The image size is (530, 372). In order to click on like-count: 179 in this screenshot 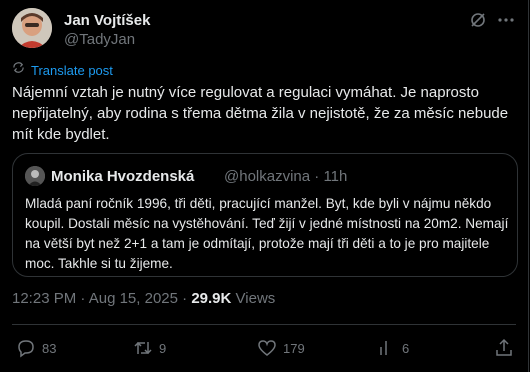, I will do `click(294, 348)`.